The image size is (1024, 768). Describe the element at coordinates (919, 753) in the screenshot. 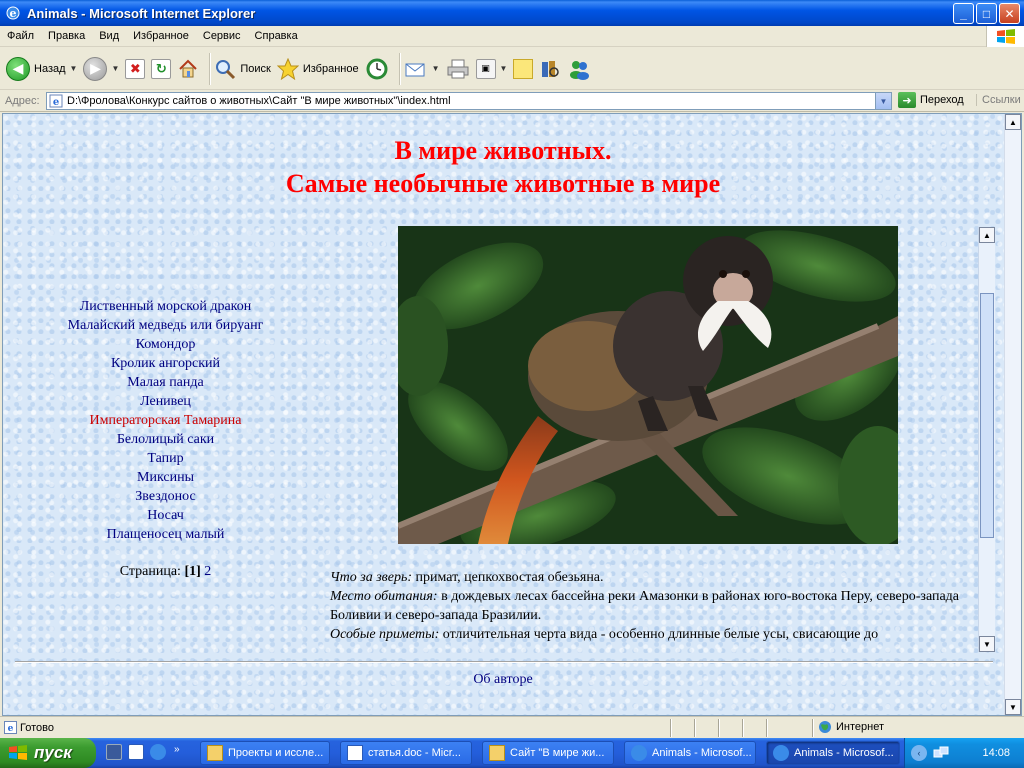

I see `tray-expand-icon: ‹` at that location.